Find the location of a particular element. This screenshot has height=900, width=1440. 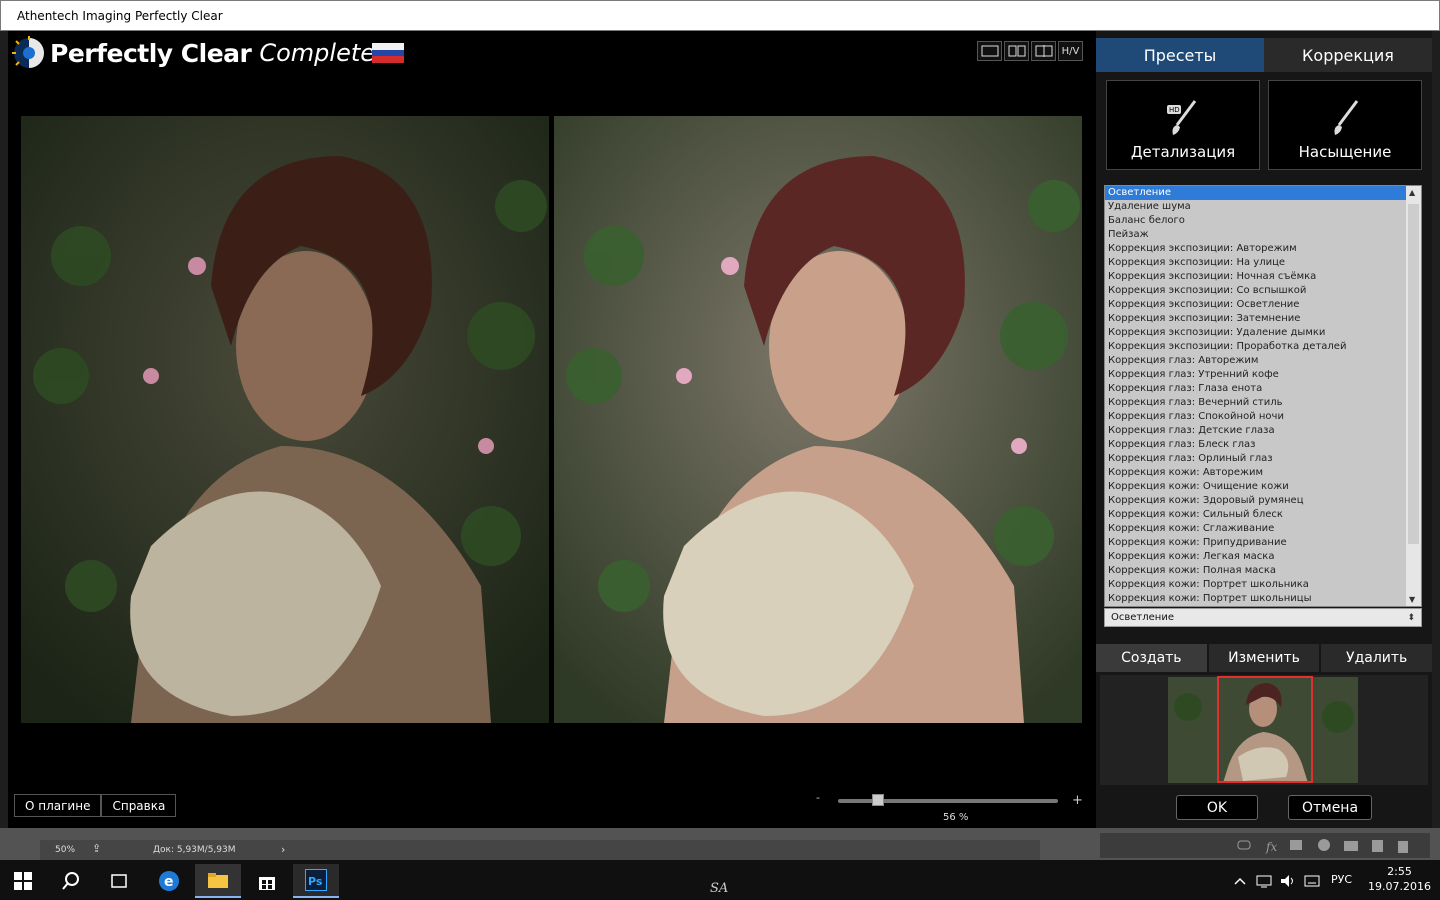

scroll-up-icon: ▲ is located at coordinates (1412, 192).